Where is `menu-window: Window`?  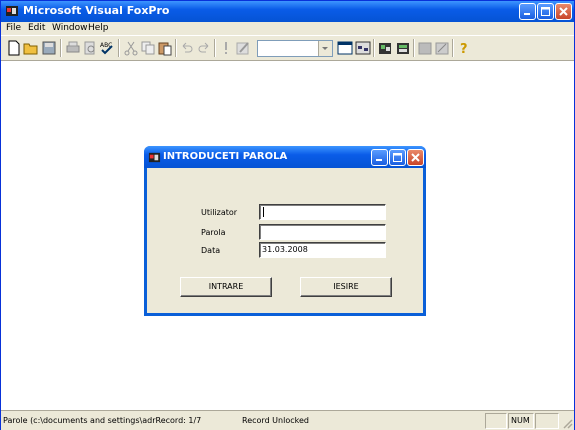
menu-window: Window is located at coordinates (70, 28).